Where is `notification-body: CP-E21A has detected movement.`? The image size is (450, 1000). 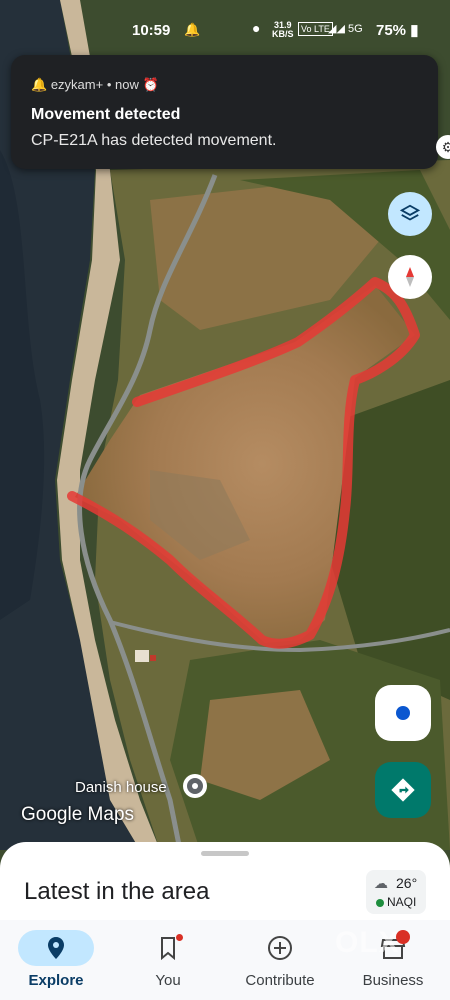
notification-body: CP-E21A has detected movement. is located at coordinates (154, 140).